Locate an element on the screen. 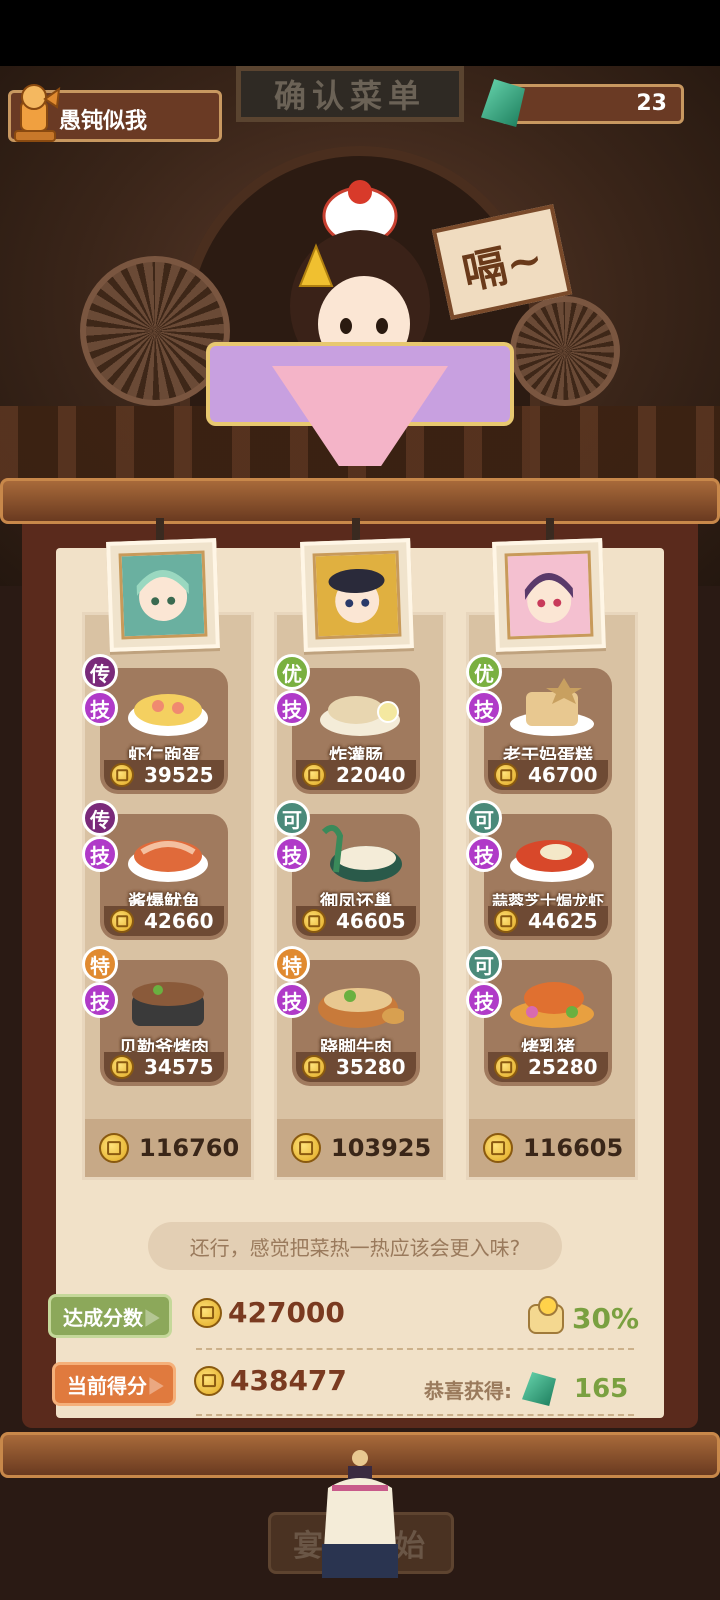  gem-count: 23 is located at coordinates (651, 103).